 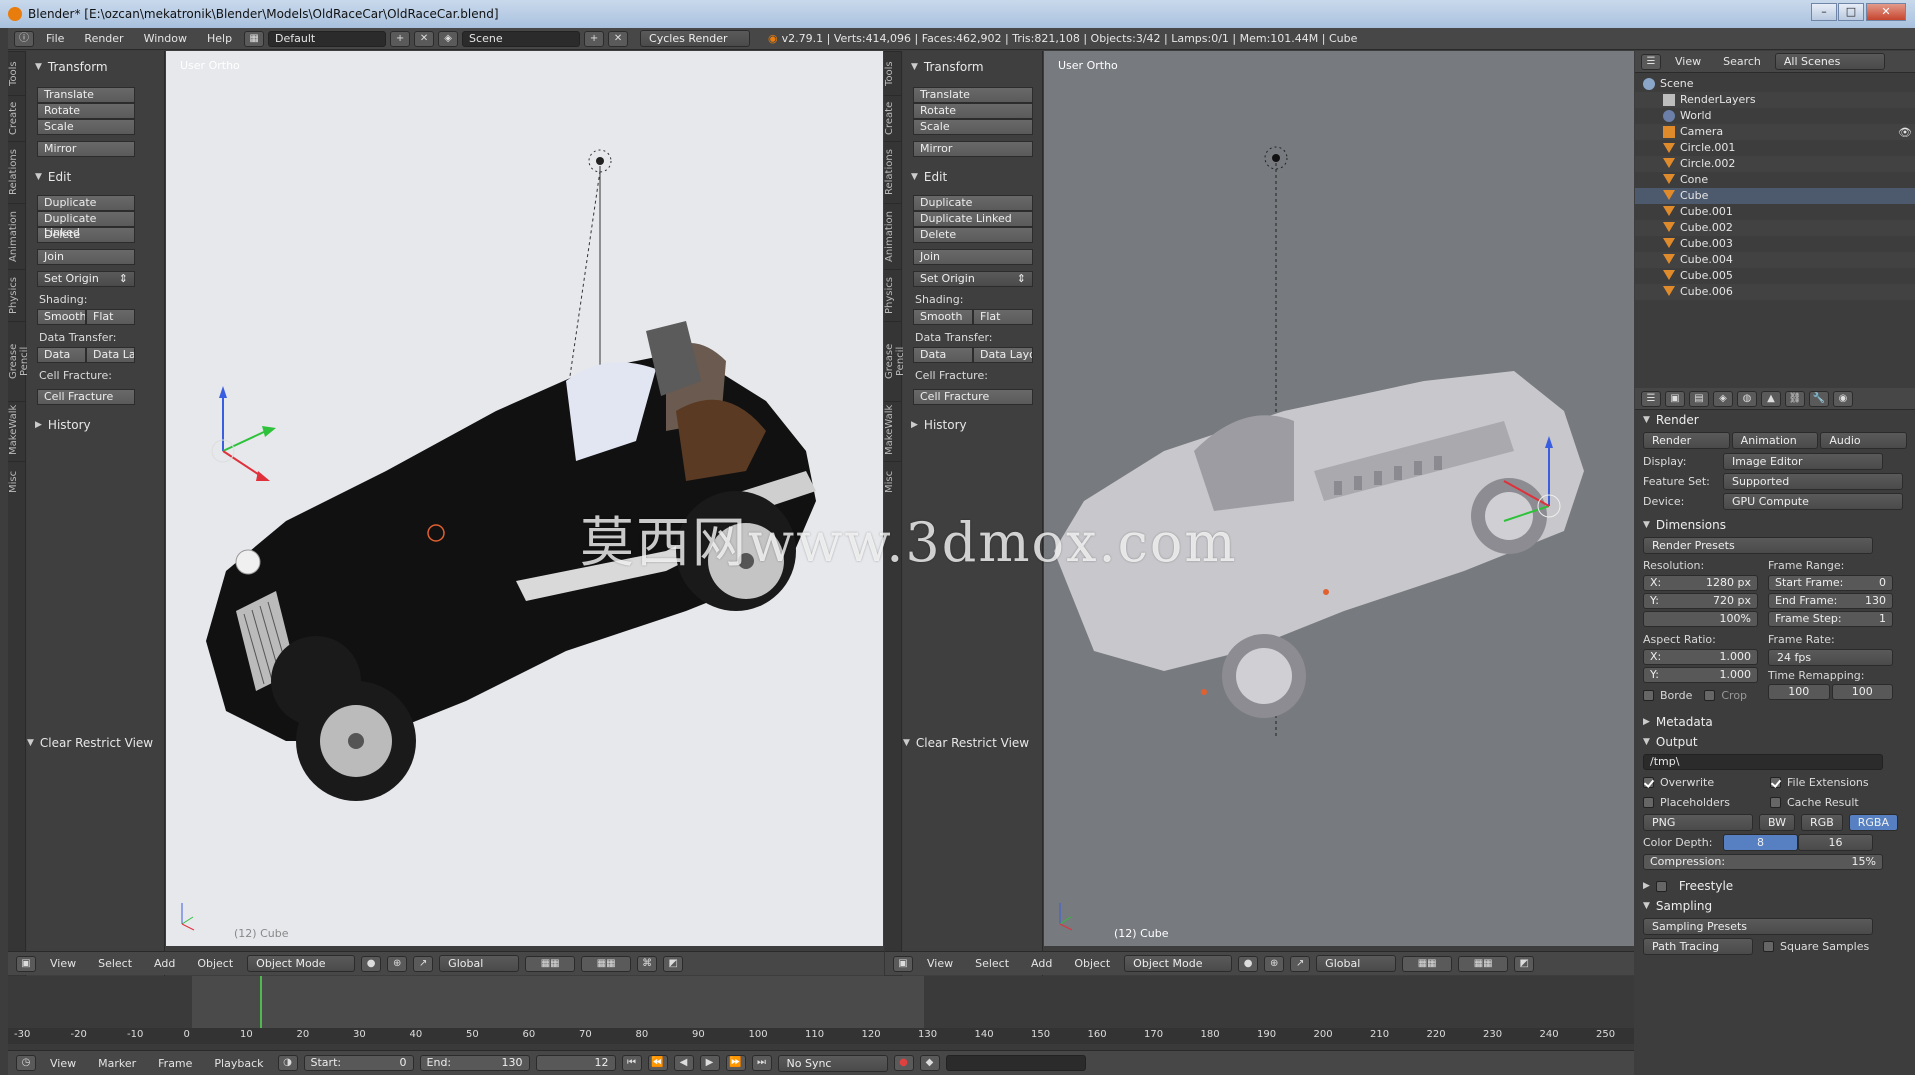 What do you see at coordinates (966, 743) in the screenshot?
I see `clear-restrict-view-header-2: ▼ Clear Restrict View` at bounding box center [966, 743].